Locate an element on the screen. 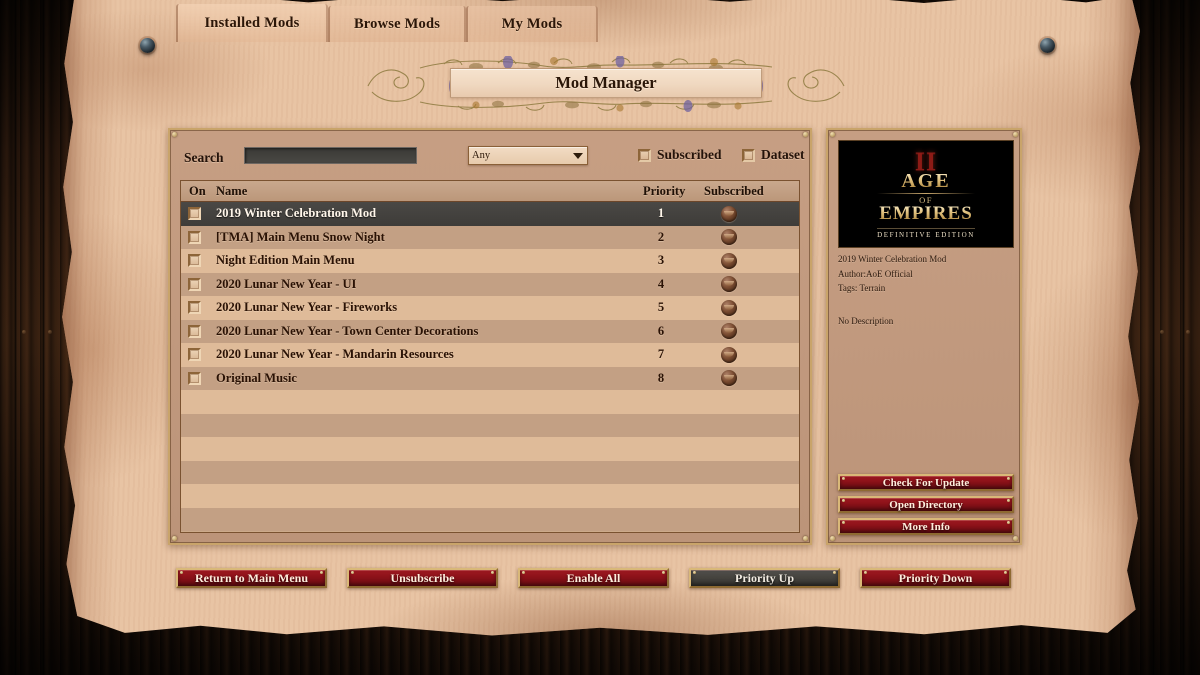 The height and width of the screenshot is (675, 1200). enable-all-button: Enable All is located at coordinates (593, 578).